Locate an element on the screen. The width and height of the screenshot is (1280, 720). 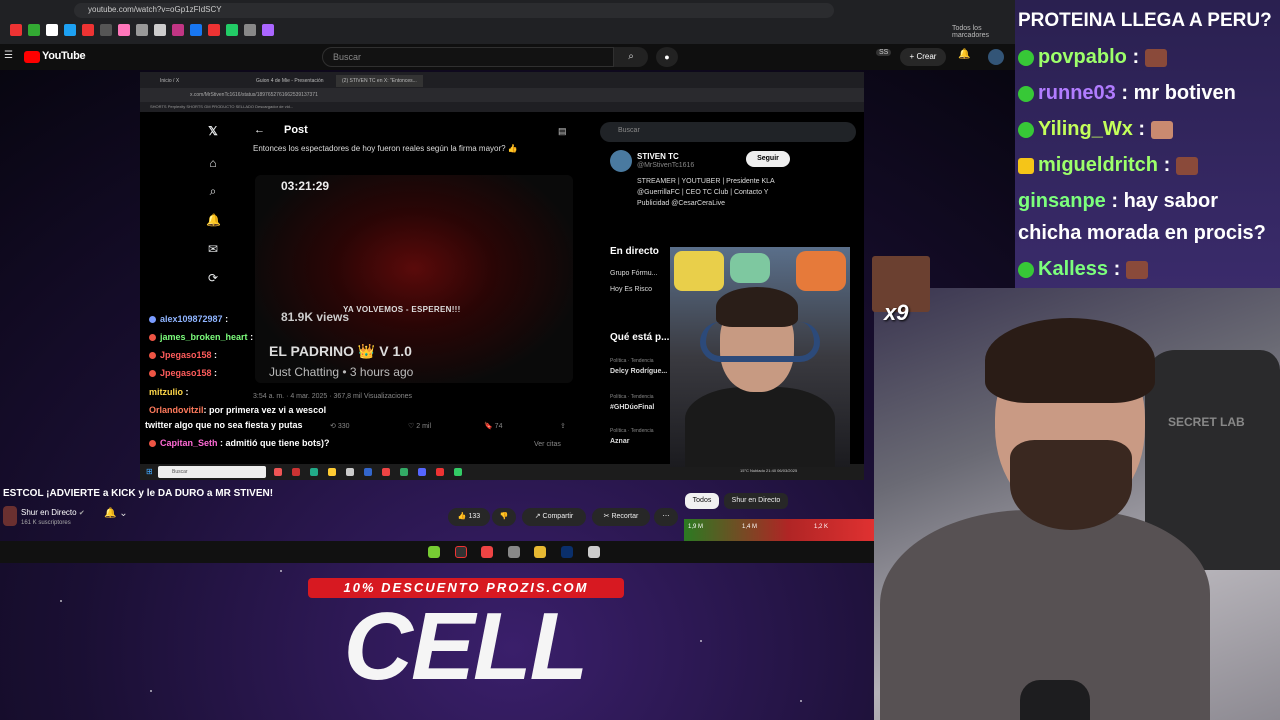
obs-icon is located at coordinates (461, 552).